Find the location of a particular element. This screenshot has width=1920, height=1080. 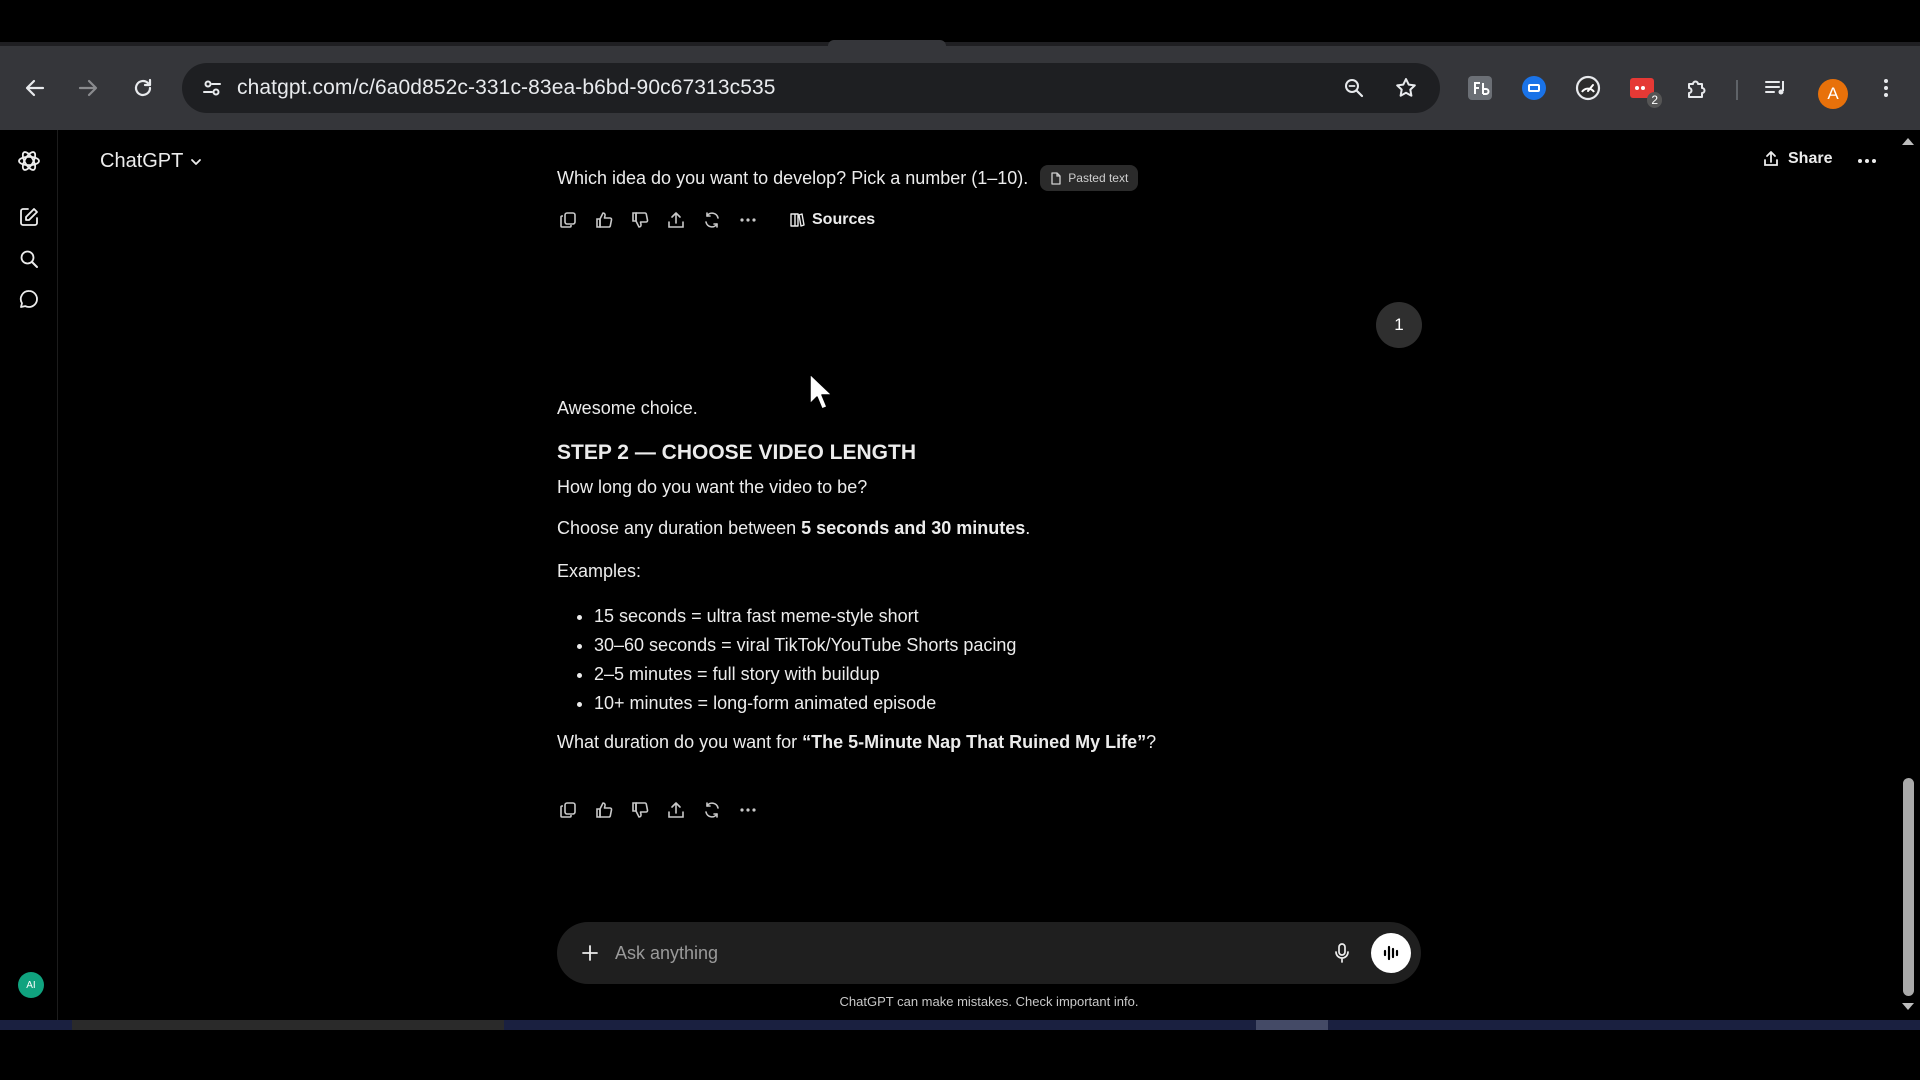

chevron-down-icon is located at coordinates (196, 161).